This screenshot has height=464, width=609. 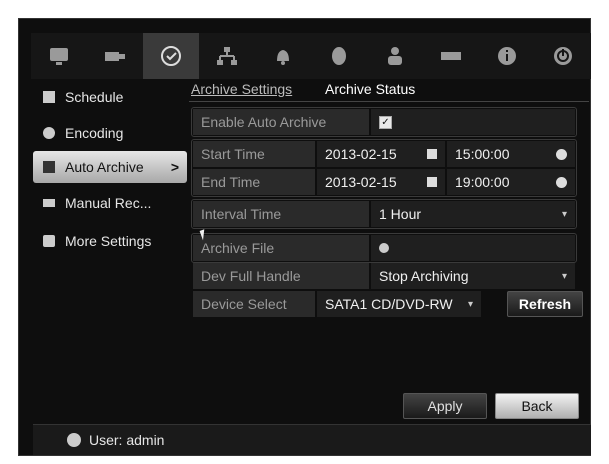 What do you see at coordinates (127, 440) in the screenshot?
I see `current-user: User: admin` at bounding box center [127, 440].